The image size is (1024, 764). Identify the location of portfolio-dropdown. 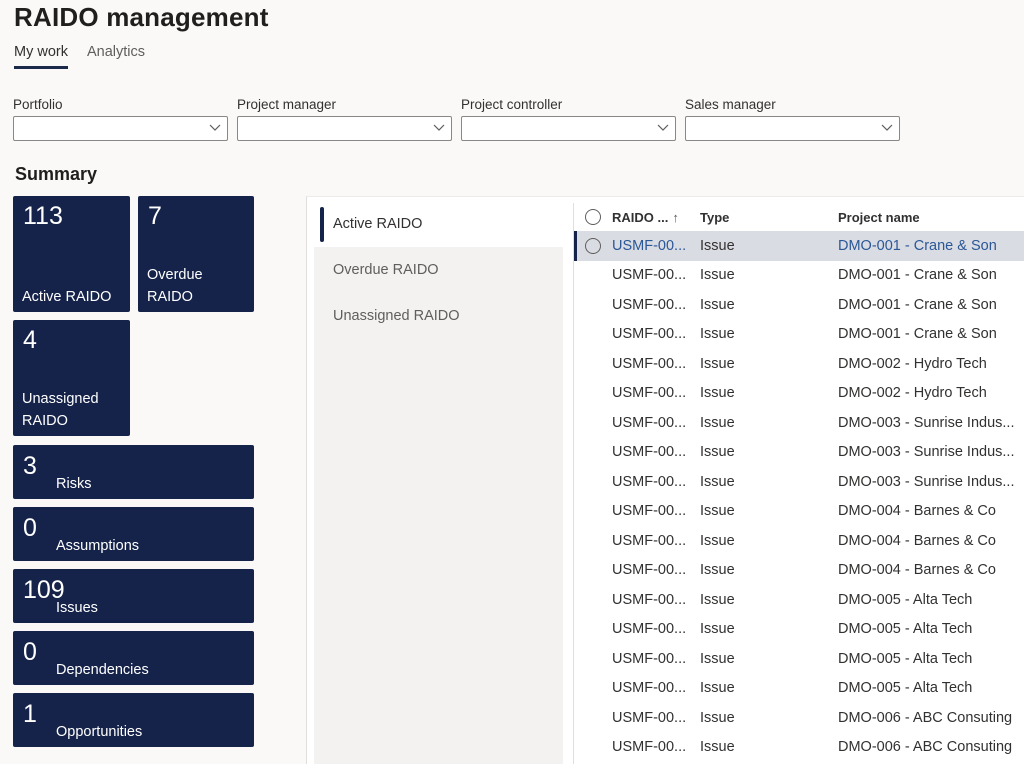
(120, 128).